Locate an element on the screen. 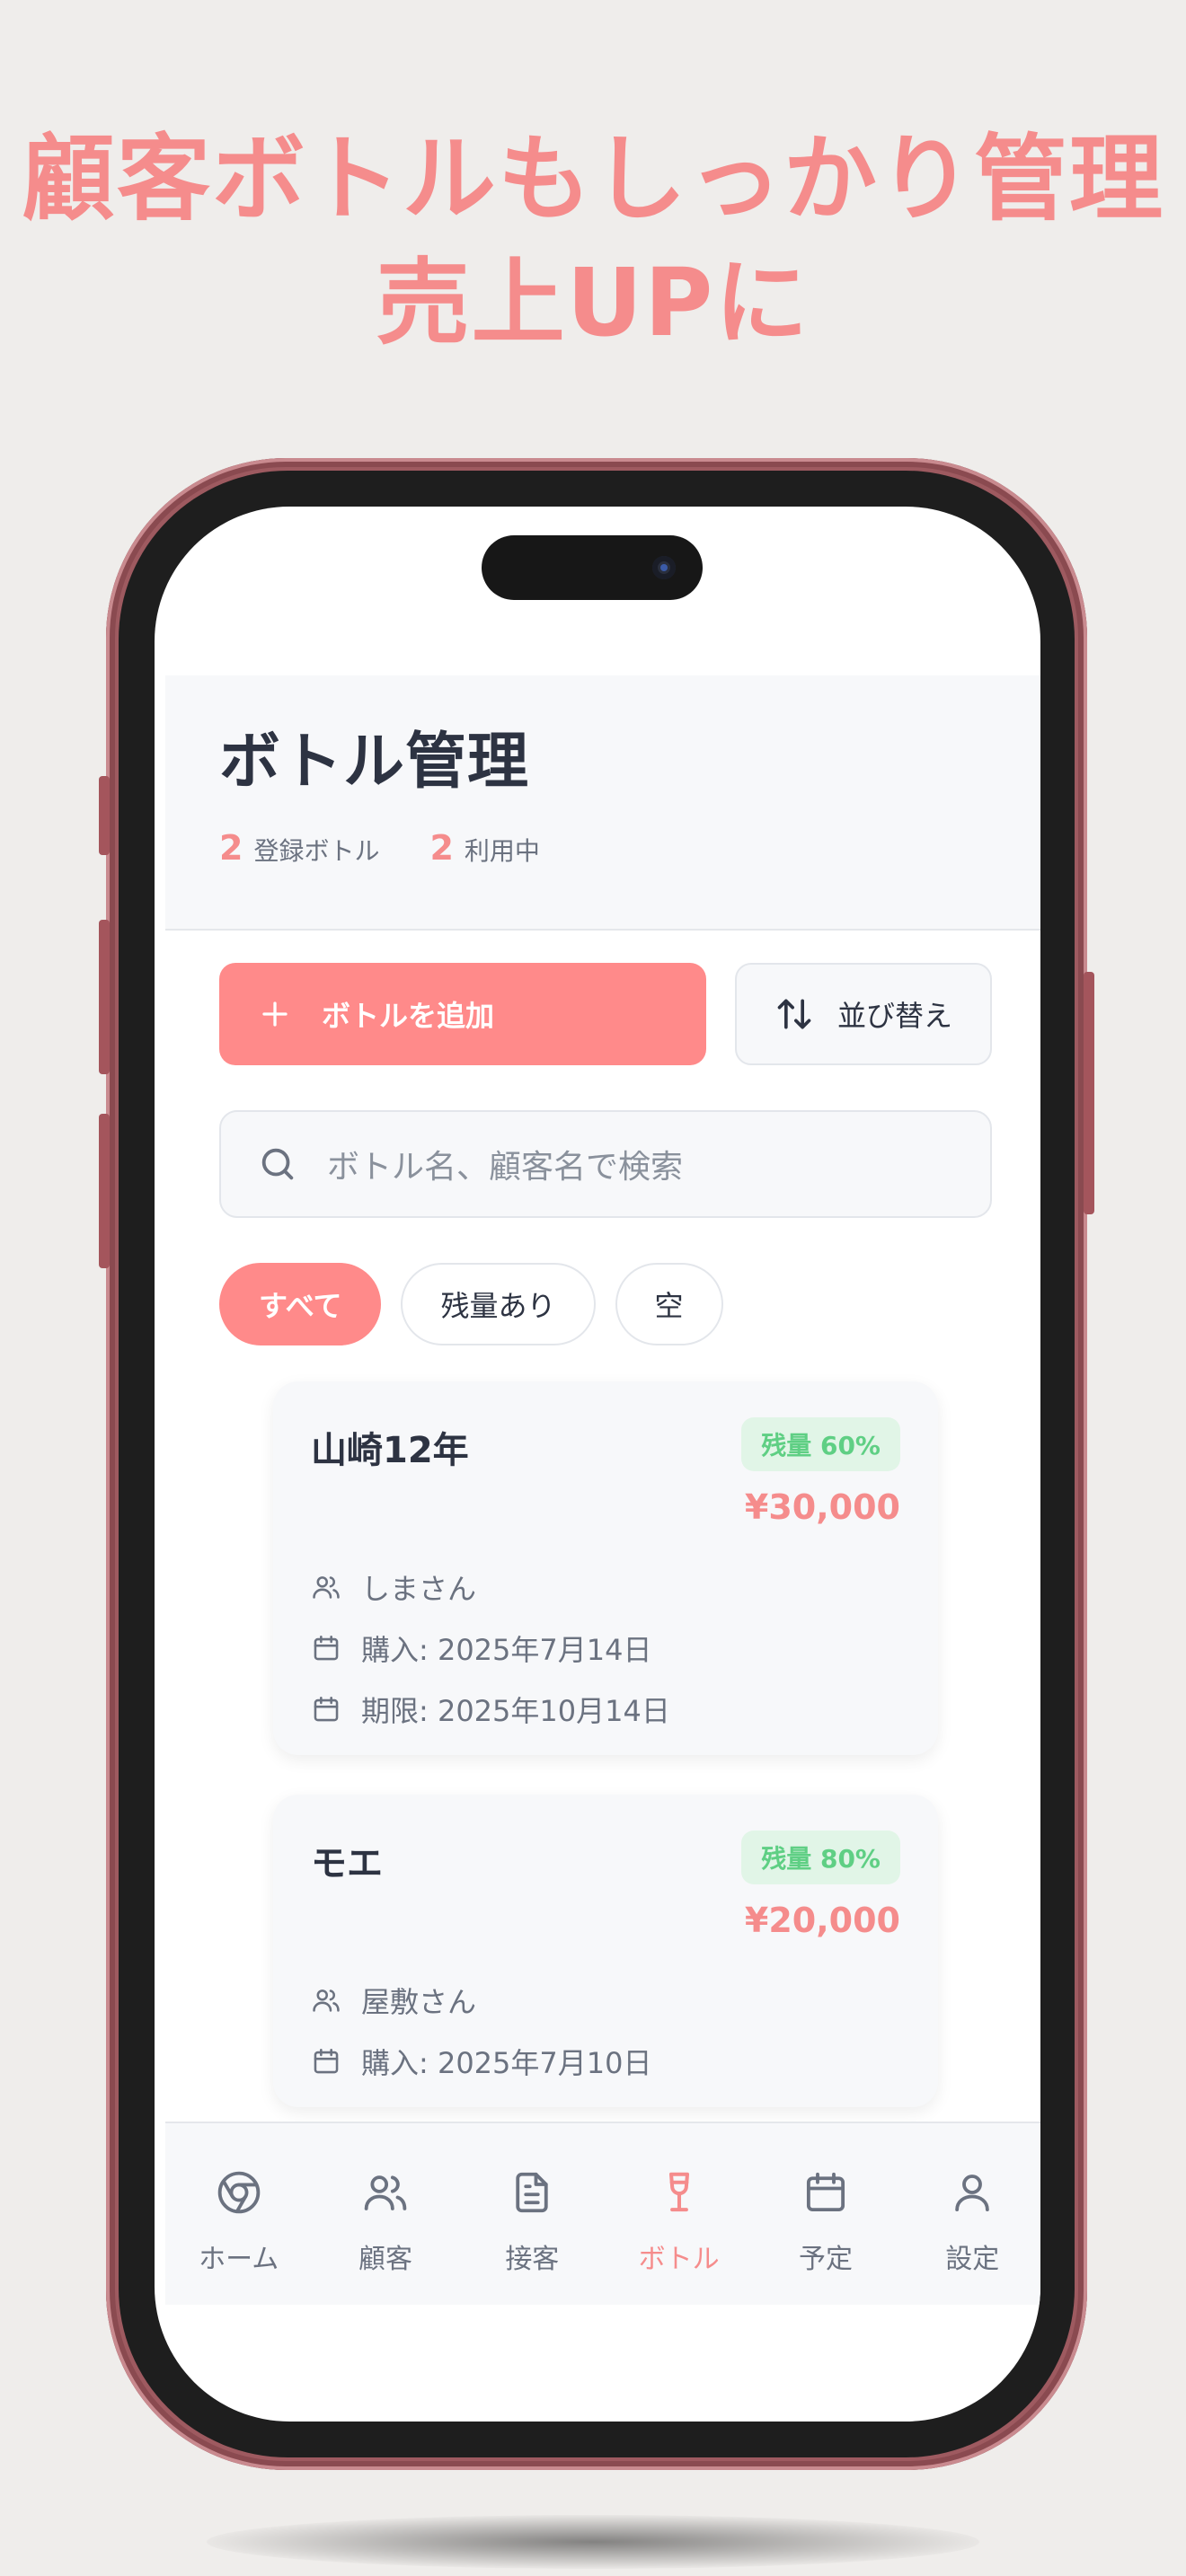 The image size is (1186, 2576). expiry-row: 期限: 2025年10月14日 is located at coordinates (490, 1709).